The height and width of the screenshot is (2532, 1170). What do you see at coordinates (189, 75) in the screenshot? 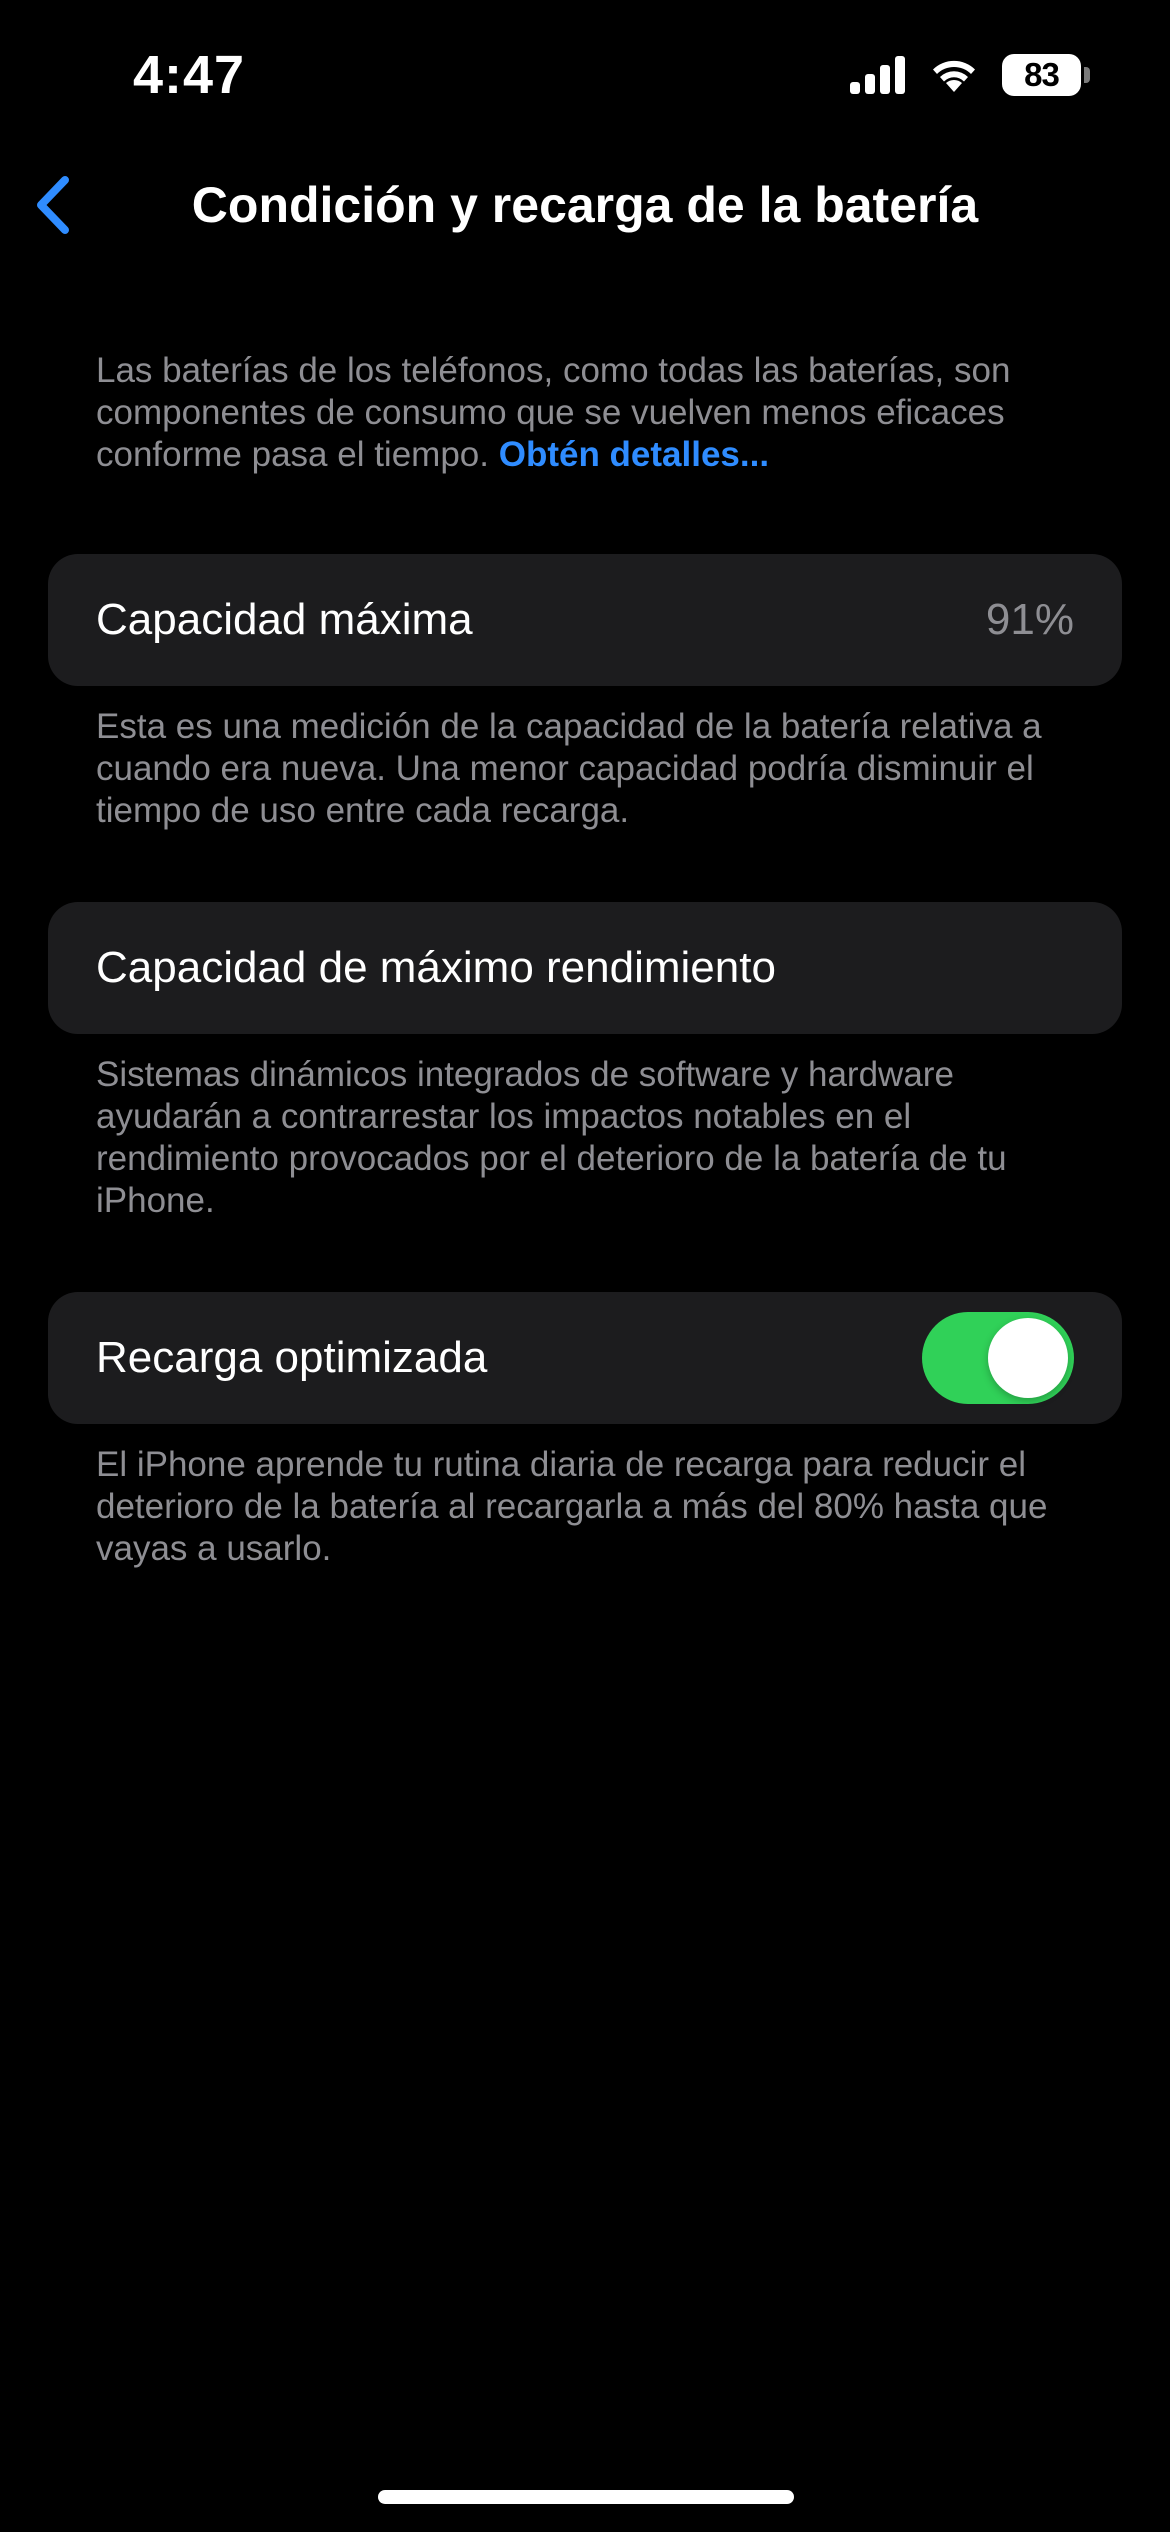
I see `status-time: 4:47` at bounding box center [189, 75].